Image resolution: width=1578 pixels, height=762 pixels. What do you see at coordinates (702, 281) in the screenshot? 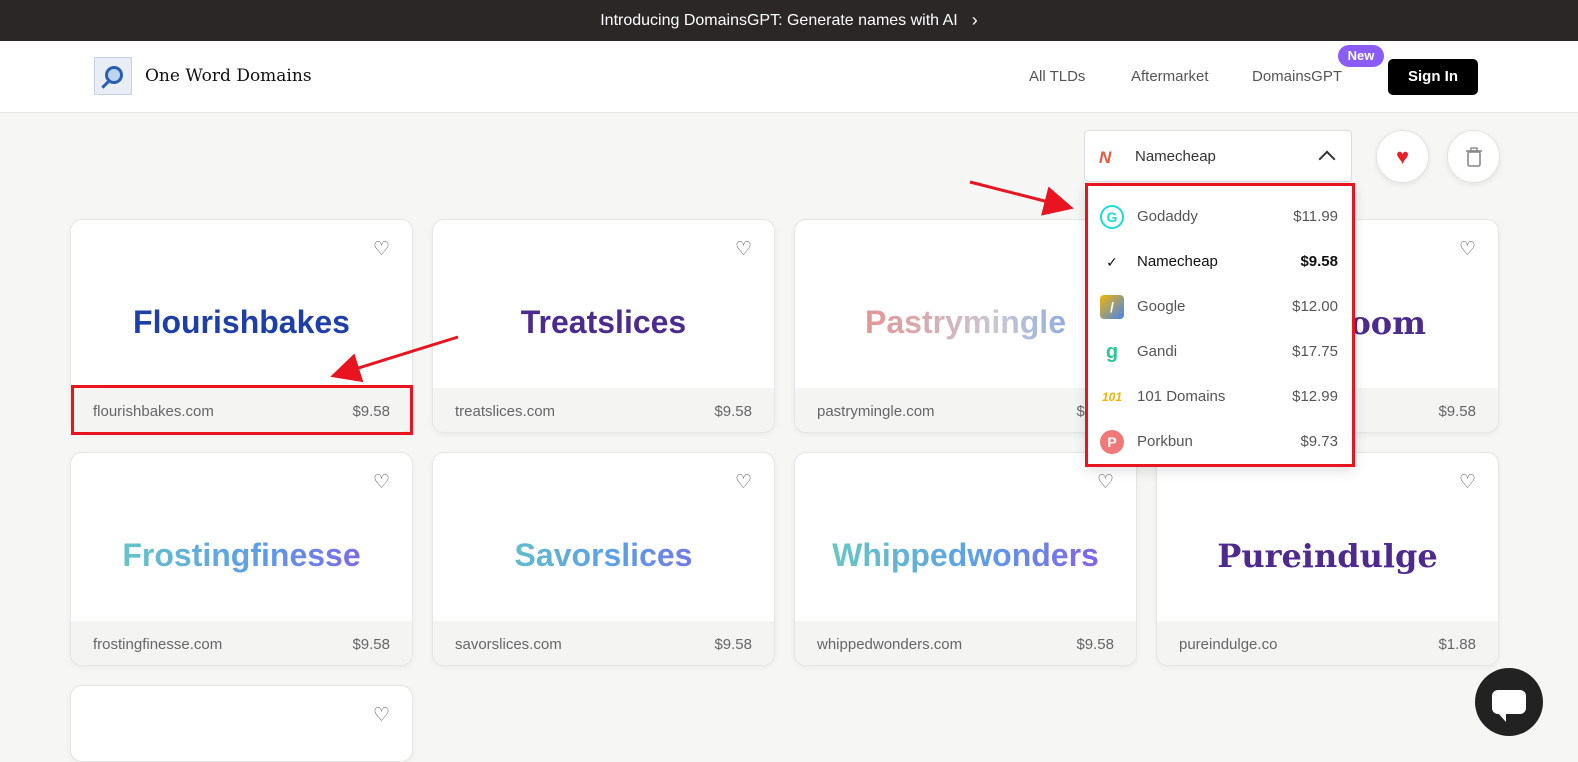
I see `annotation-arrows` at bounding box center [702, 281].